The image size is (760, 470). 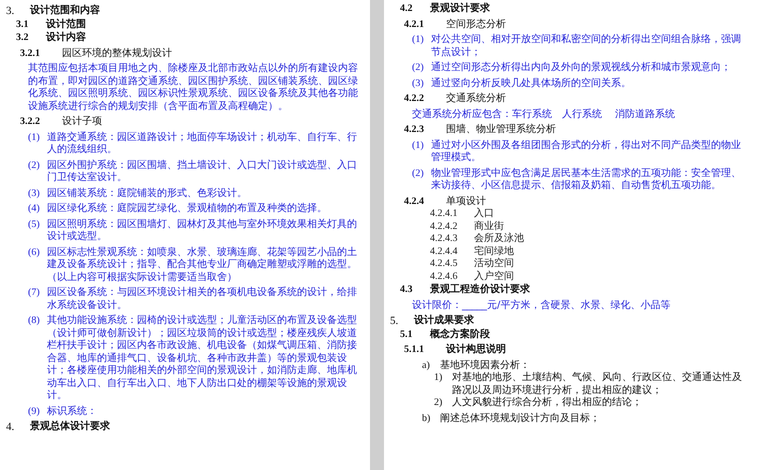 What do you see at coordinates (544, 114) in the screenshot?
I see `paragraph: 交通系统分析应包含：车行系统 人行系统 消防道路系统` at bounding box center [544, 114].